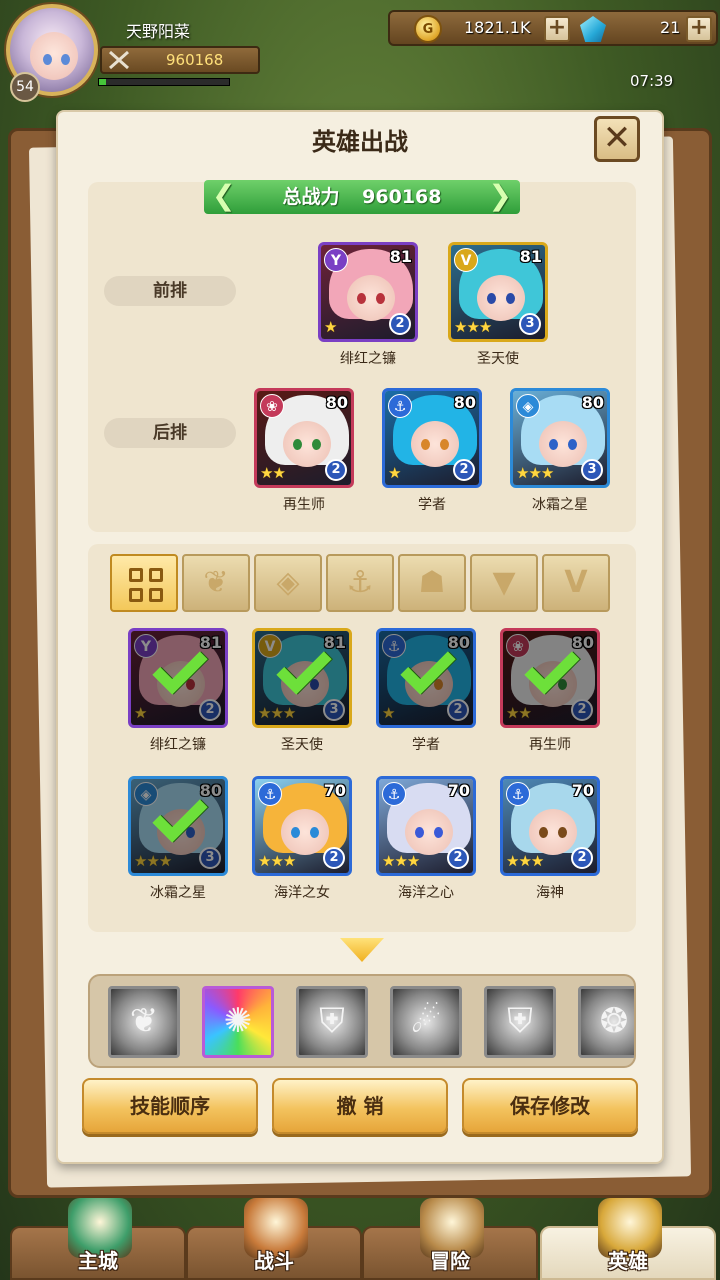 This screenshot has width=720, height=1280. What do you see at coordinates (560, 505) in the screenshot?
I see `hero-name: 冰霜之星` at bounding box center [560, 505].